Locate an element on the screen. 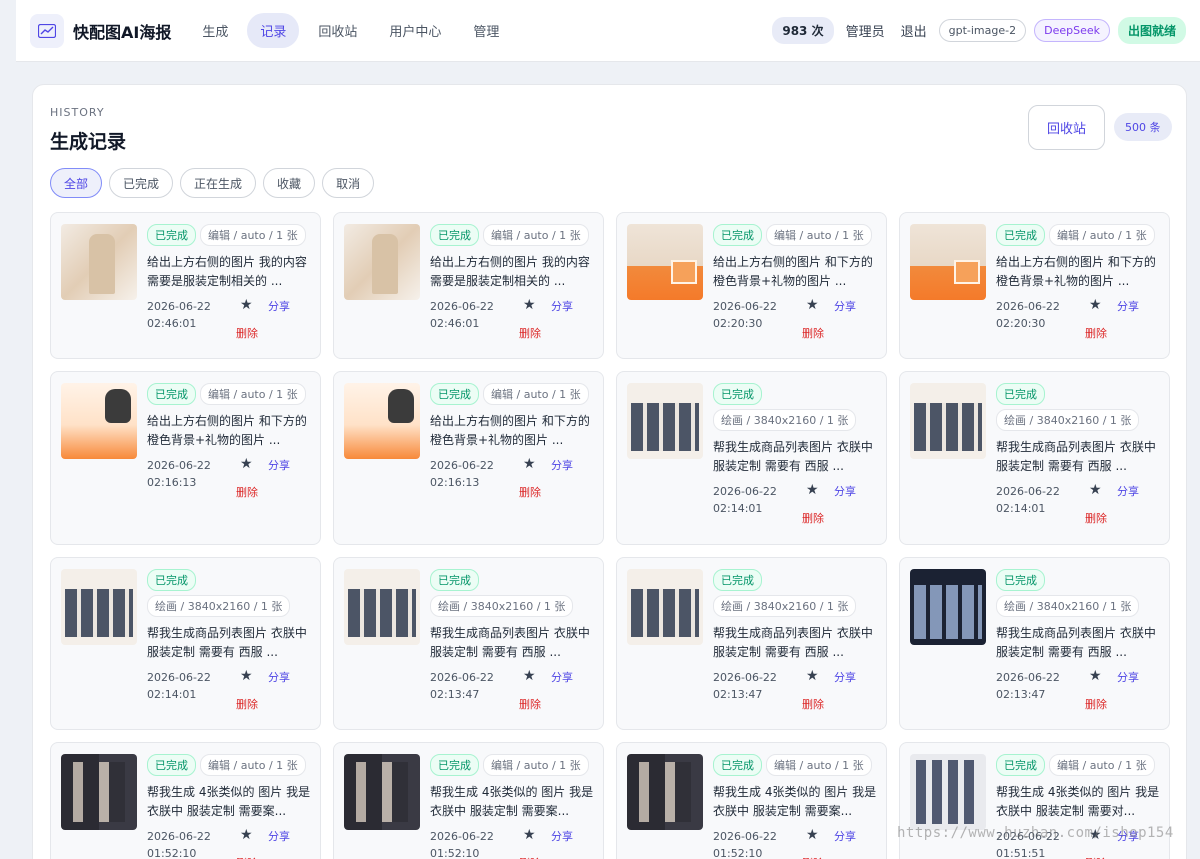  nav-generate: 生成 is located at coordinates (215, 30).